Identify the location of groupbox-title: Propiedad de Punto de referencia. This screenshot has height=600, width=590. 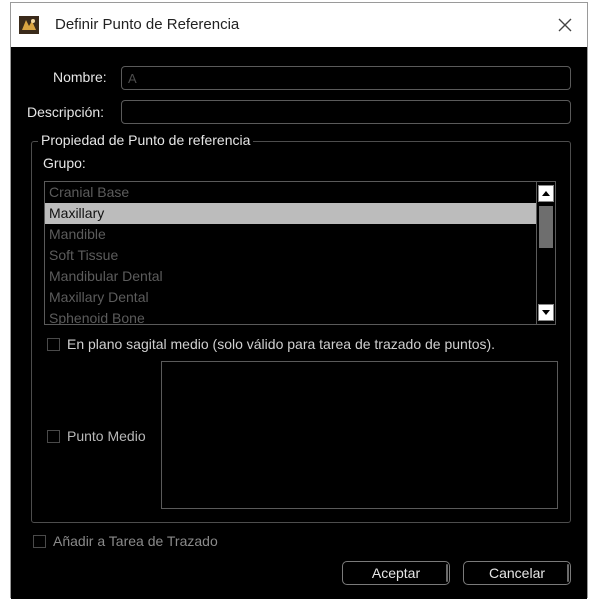
(146, 140).